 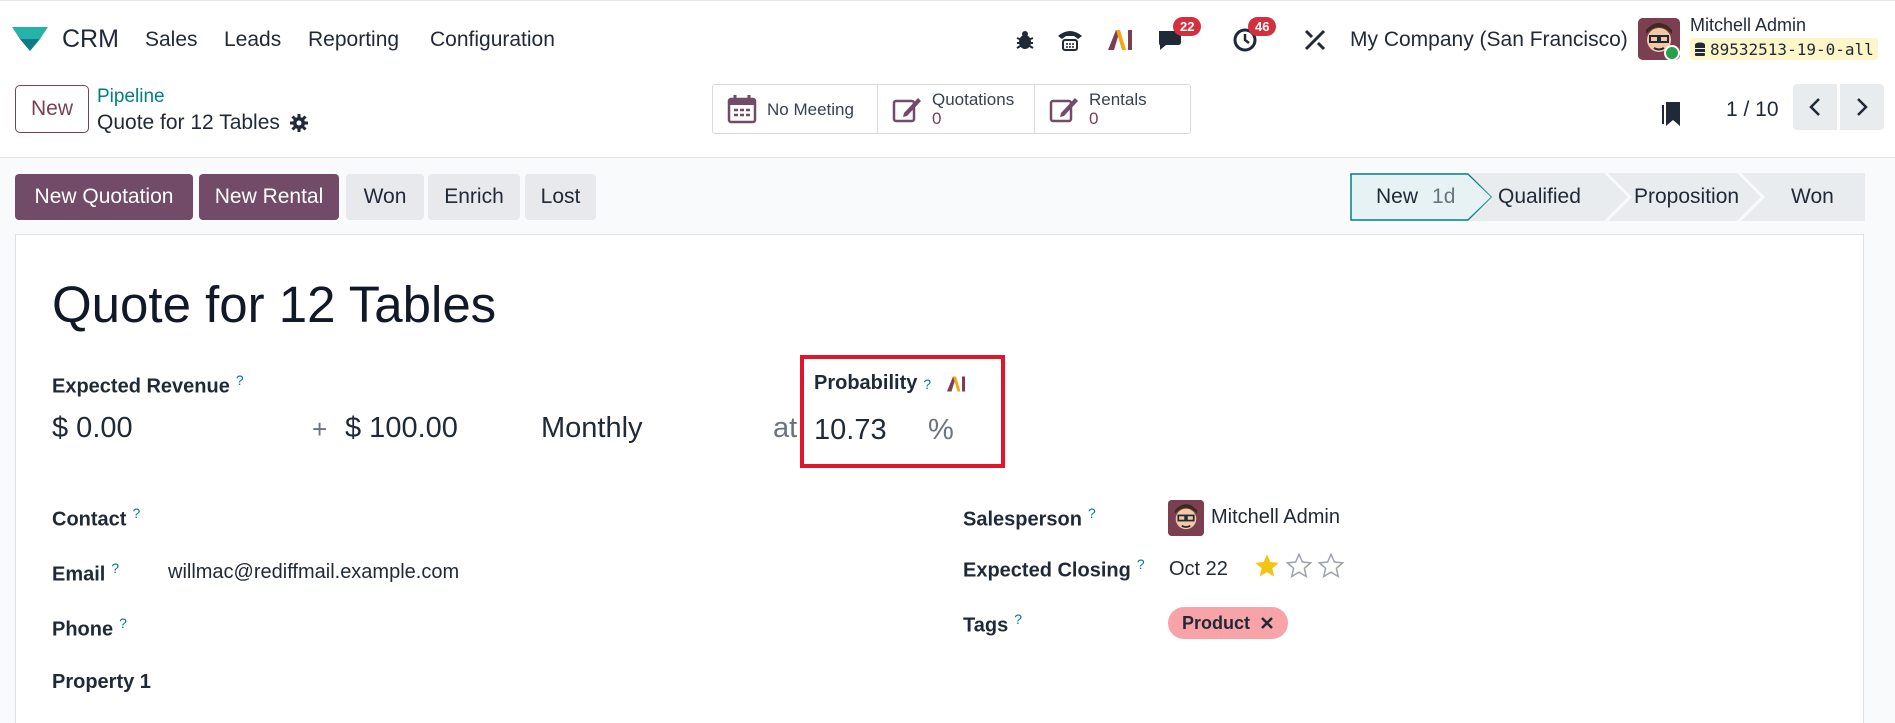 I want to click on chat-icon: 22, so click(x=1178, y=36).